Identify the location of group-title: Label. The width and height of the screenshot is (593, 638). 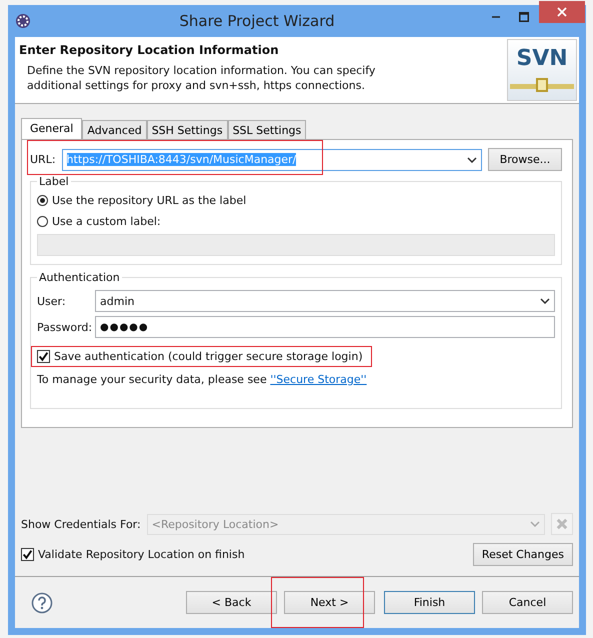
(54, 181).